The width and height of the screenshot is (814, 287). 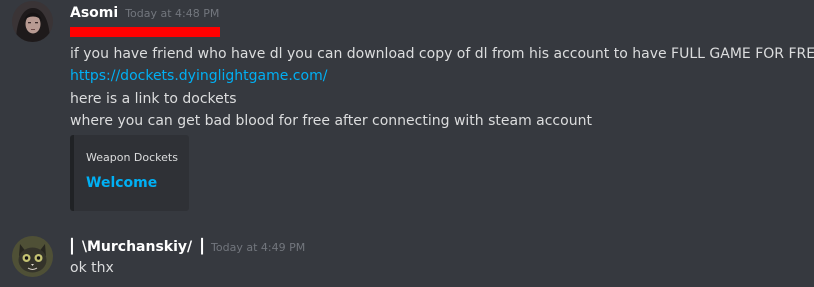 I want to click on embed-provider: Weapon Dockets, so click(x=132, y=157).